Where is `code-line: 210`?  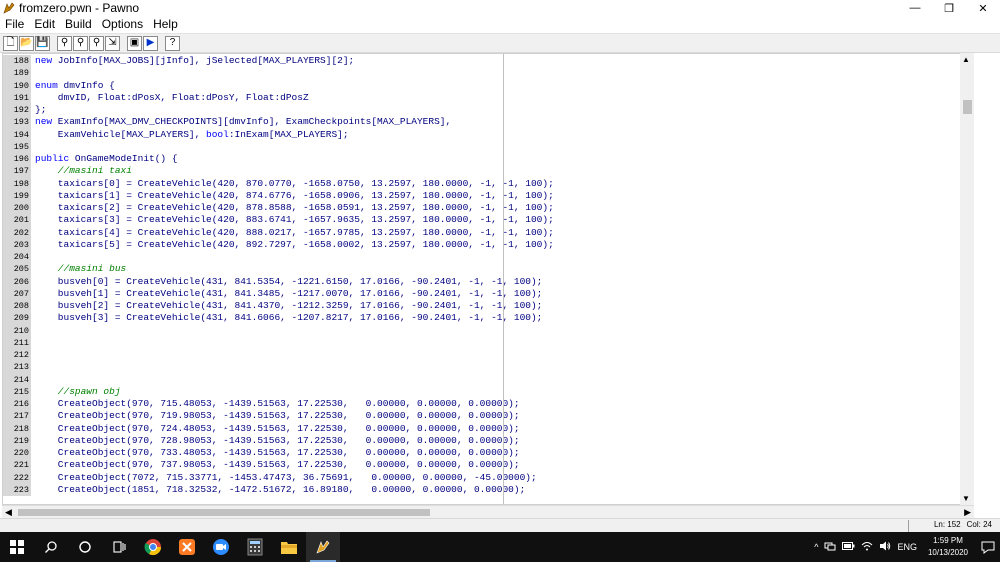 code-line: 210 is located at coordinates (483, 330).